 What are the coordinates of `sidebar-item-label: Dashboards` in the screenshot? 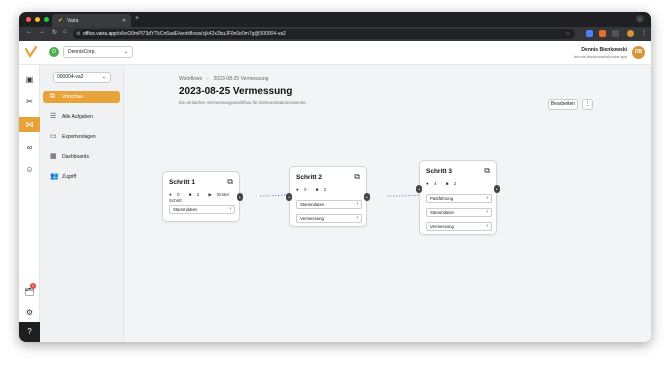 It's located at (75, 157).